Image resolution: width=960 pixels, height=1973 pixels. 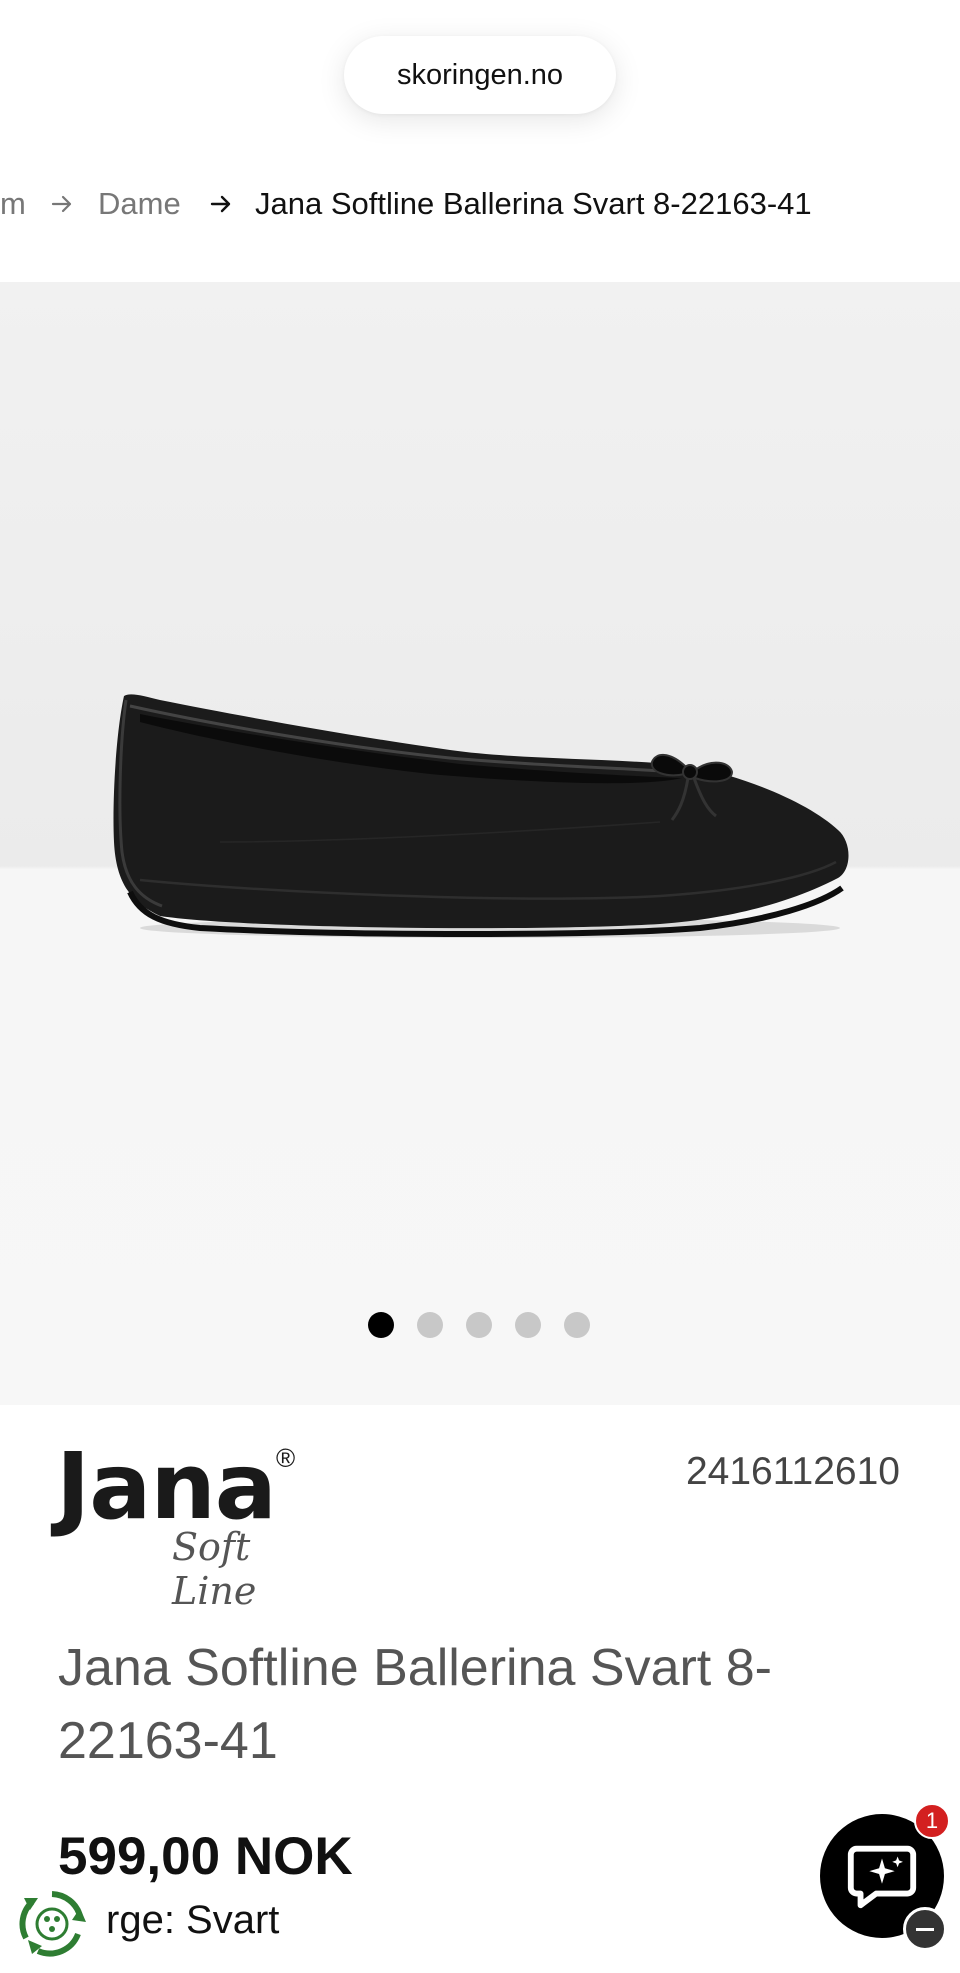 I want to click on minus-icon, so click(x=925, y=1929).